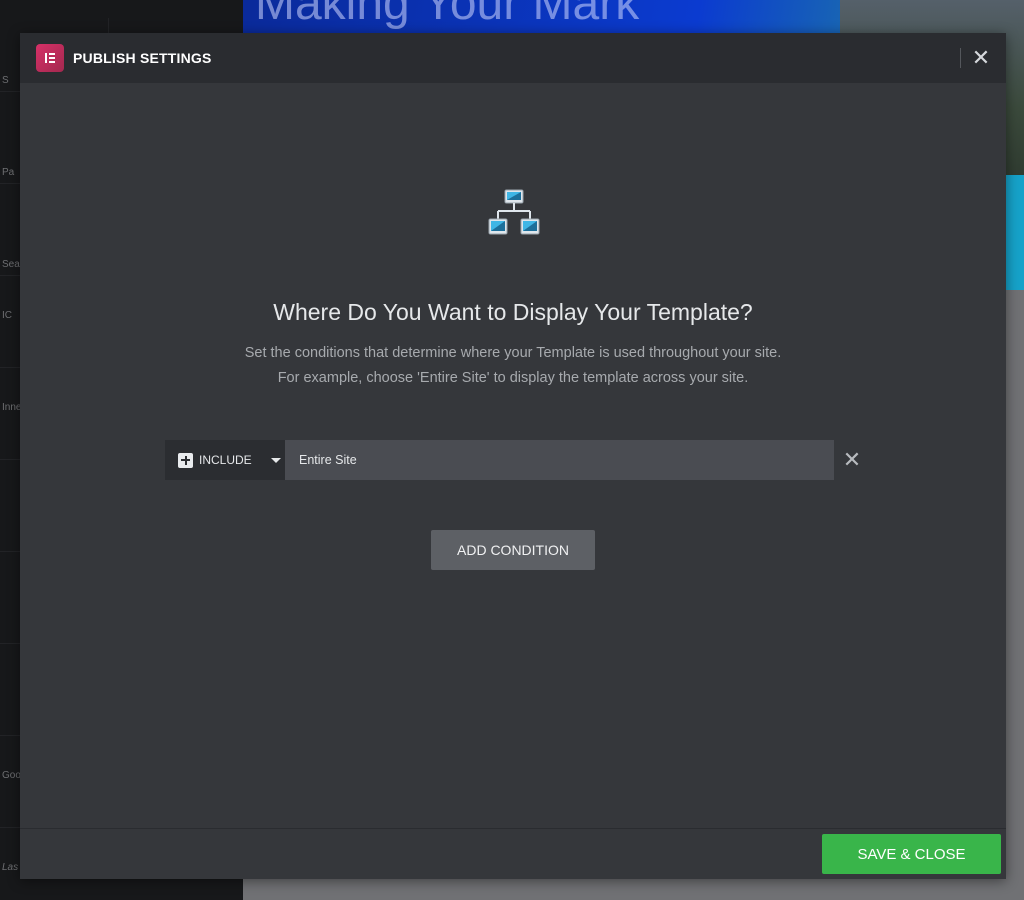 This screenshot has width=1024, height=900. What do you see at coordinates (960, 58) in the screenshot?
I see `header-divider` at bounding box center [960, 58].